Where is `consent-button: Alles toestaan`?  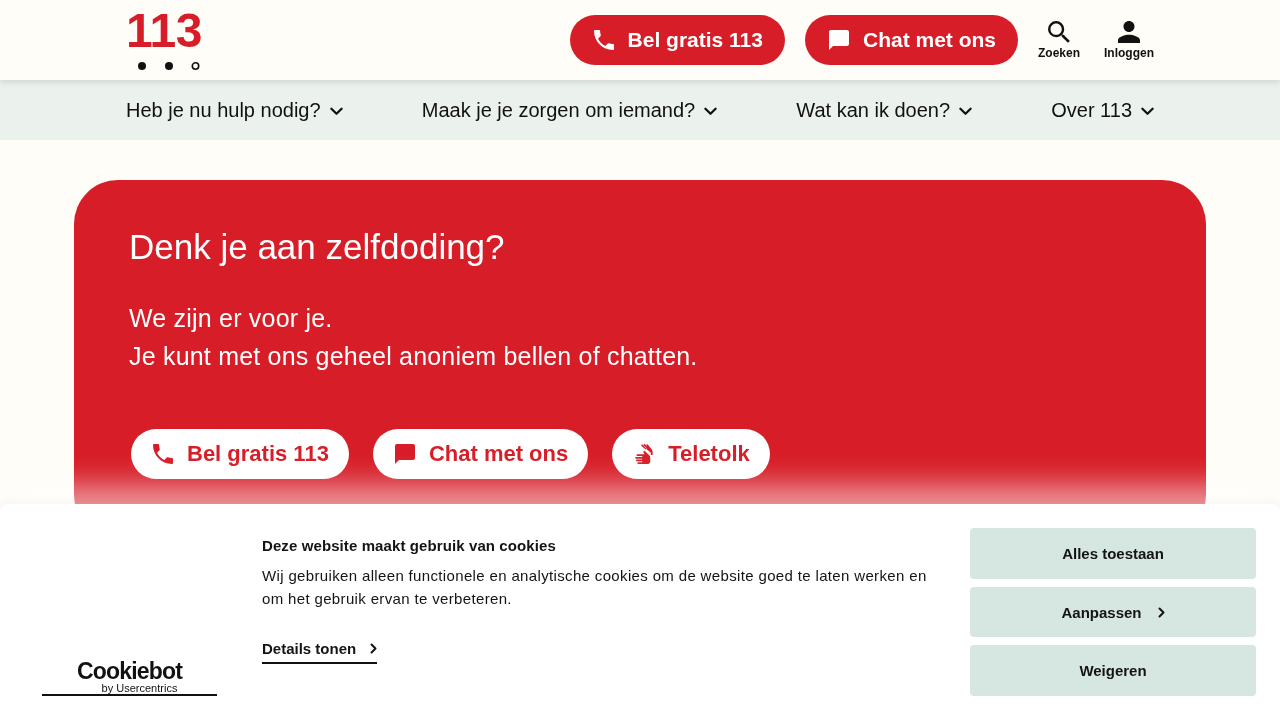
consent-button: Alles toestaan is located at coordinates (1113, 553).